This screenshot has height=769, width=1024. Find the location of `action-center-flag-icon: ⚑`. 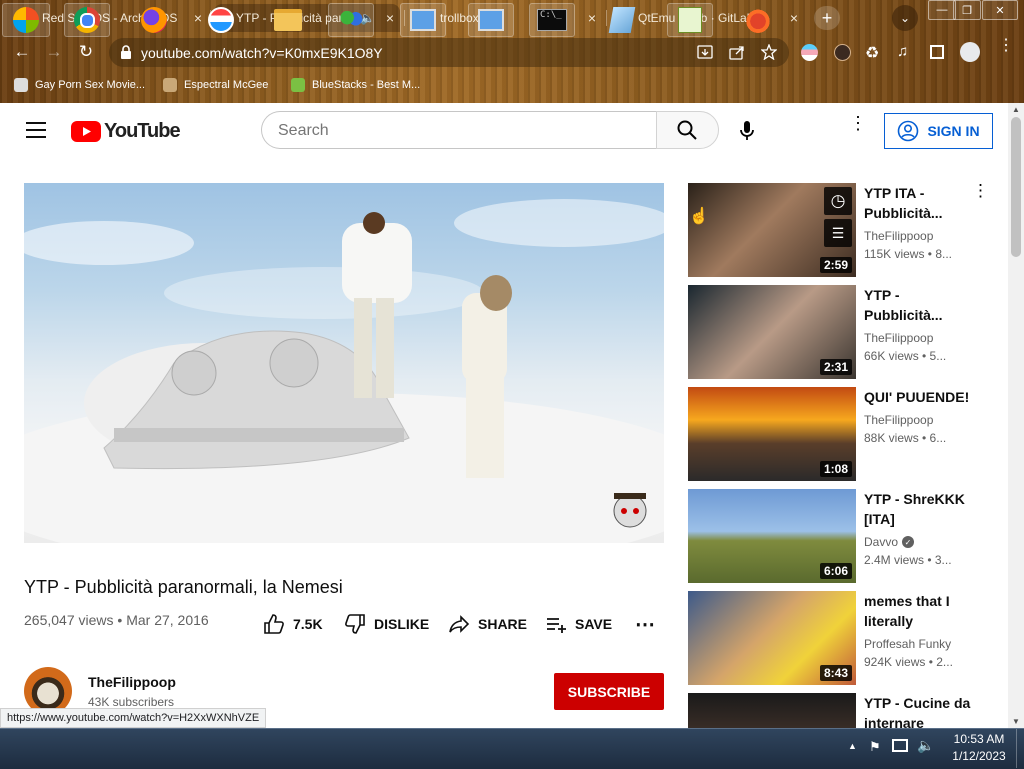

action-center-flag-icon: ⚑ is located at coordinates (875, 747).